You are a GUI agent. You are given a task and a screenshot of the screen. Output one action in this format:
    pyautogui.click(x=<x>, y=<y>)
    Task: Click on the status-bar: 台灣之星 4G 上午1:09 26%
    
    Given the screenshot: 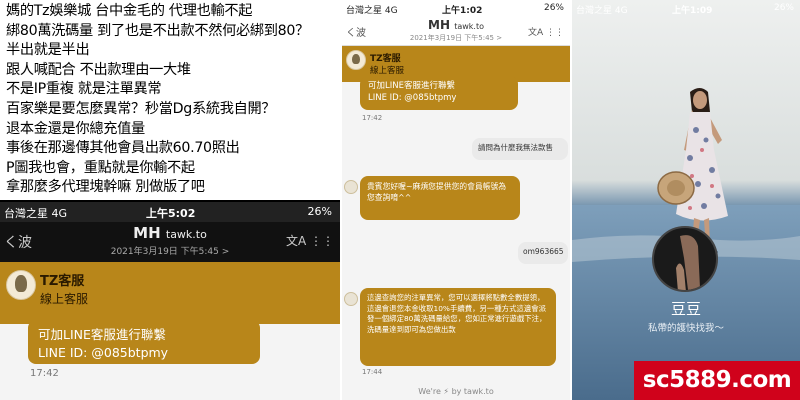 What is the action you would take?
    pyautogui.click(x=686, y=8)
    